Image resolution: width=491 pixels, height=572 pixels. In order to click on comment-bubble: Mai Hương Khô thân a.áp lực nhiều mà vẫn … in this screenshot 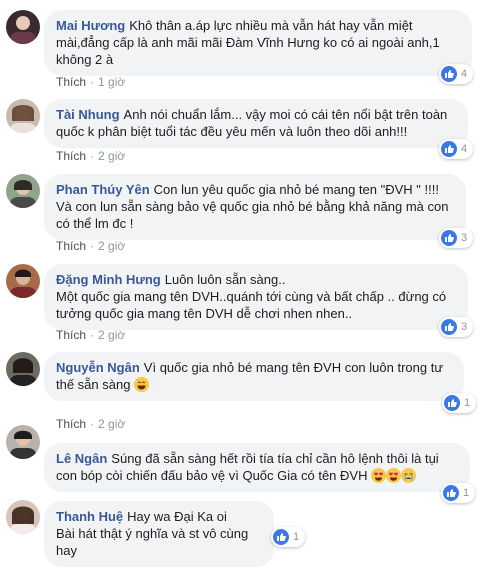, I will do `click(258, 43)`.